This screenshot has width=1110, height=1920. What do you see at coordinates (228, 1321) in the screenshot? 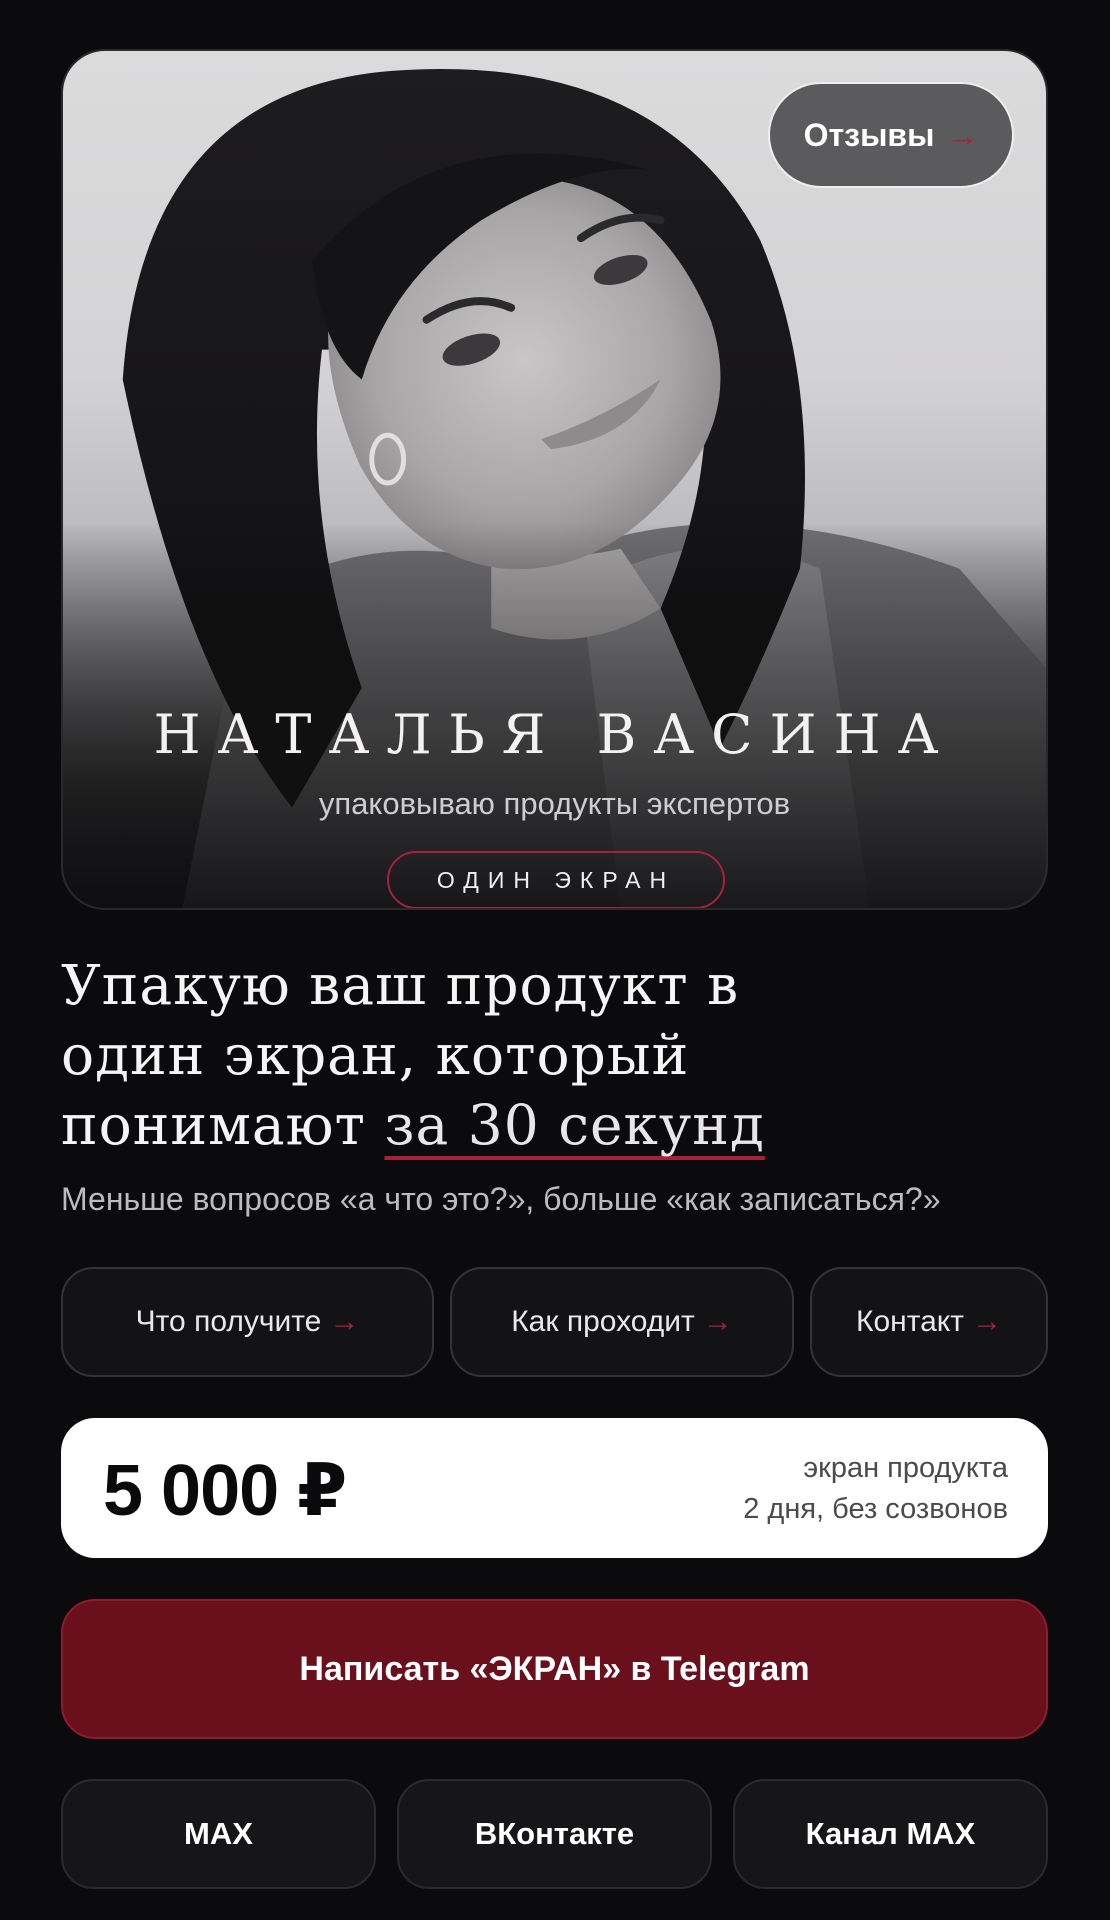
I see `nav-label: Что получите` at bounding box center [228, 1321].